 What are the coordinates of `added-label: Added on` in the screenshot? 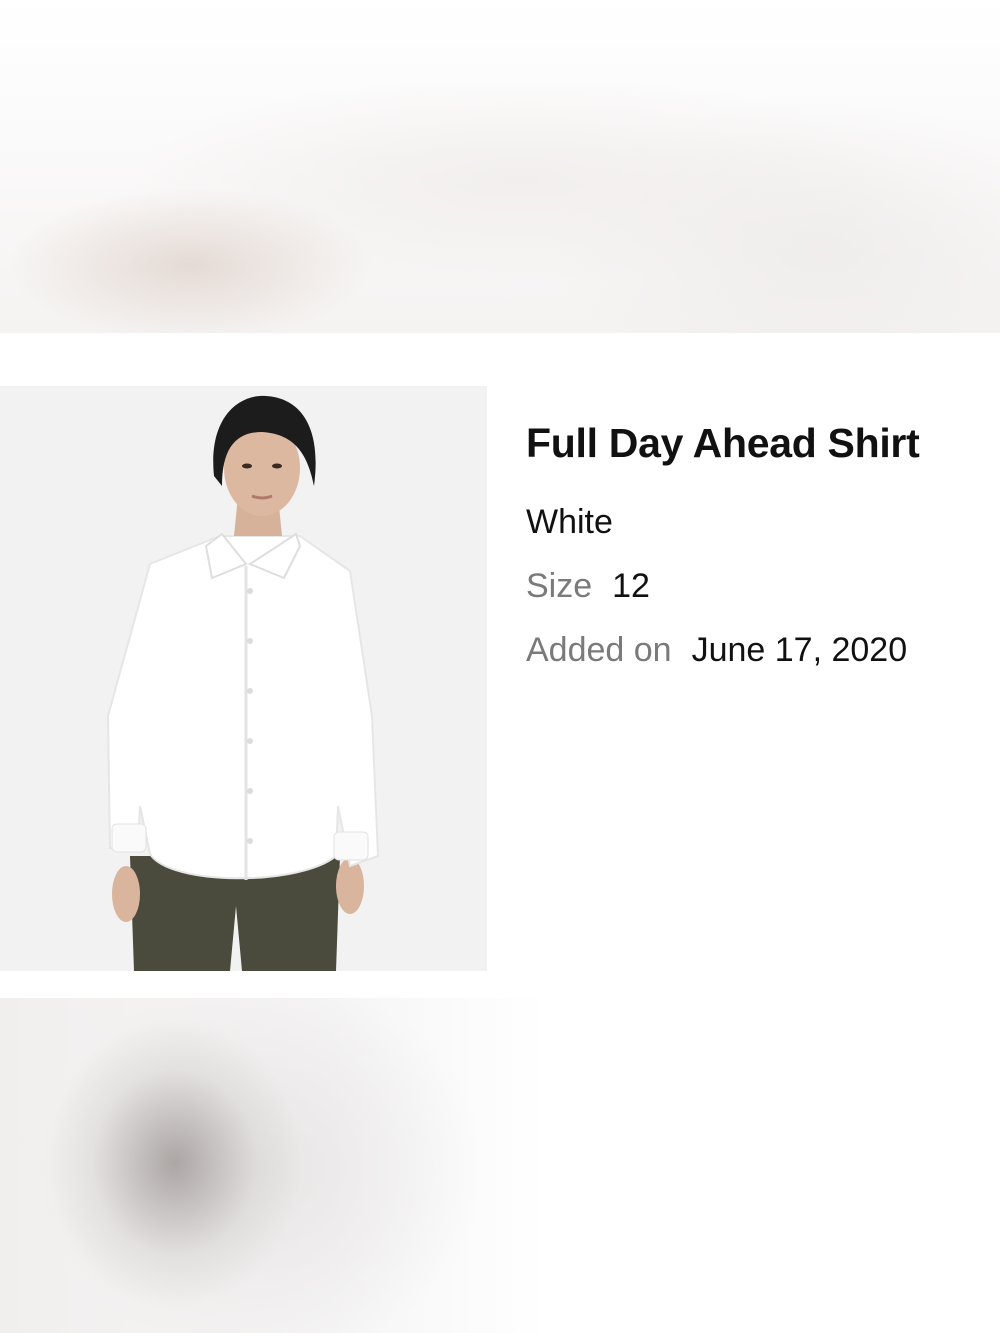 It's located at (599, 650).